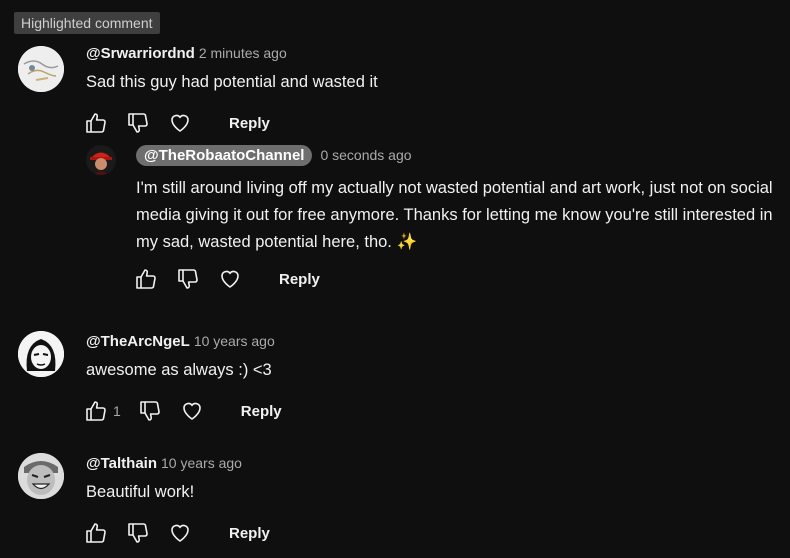 The image size is (790, 558). What do you see at coordinates (243, 53) in the screenshot?
I see `comment-time: 2 minutes ago` at bounding box center [243, 53].